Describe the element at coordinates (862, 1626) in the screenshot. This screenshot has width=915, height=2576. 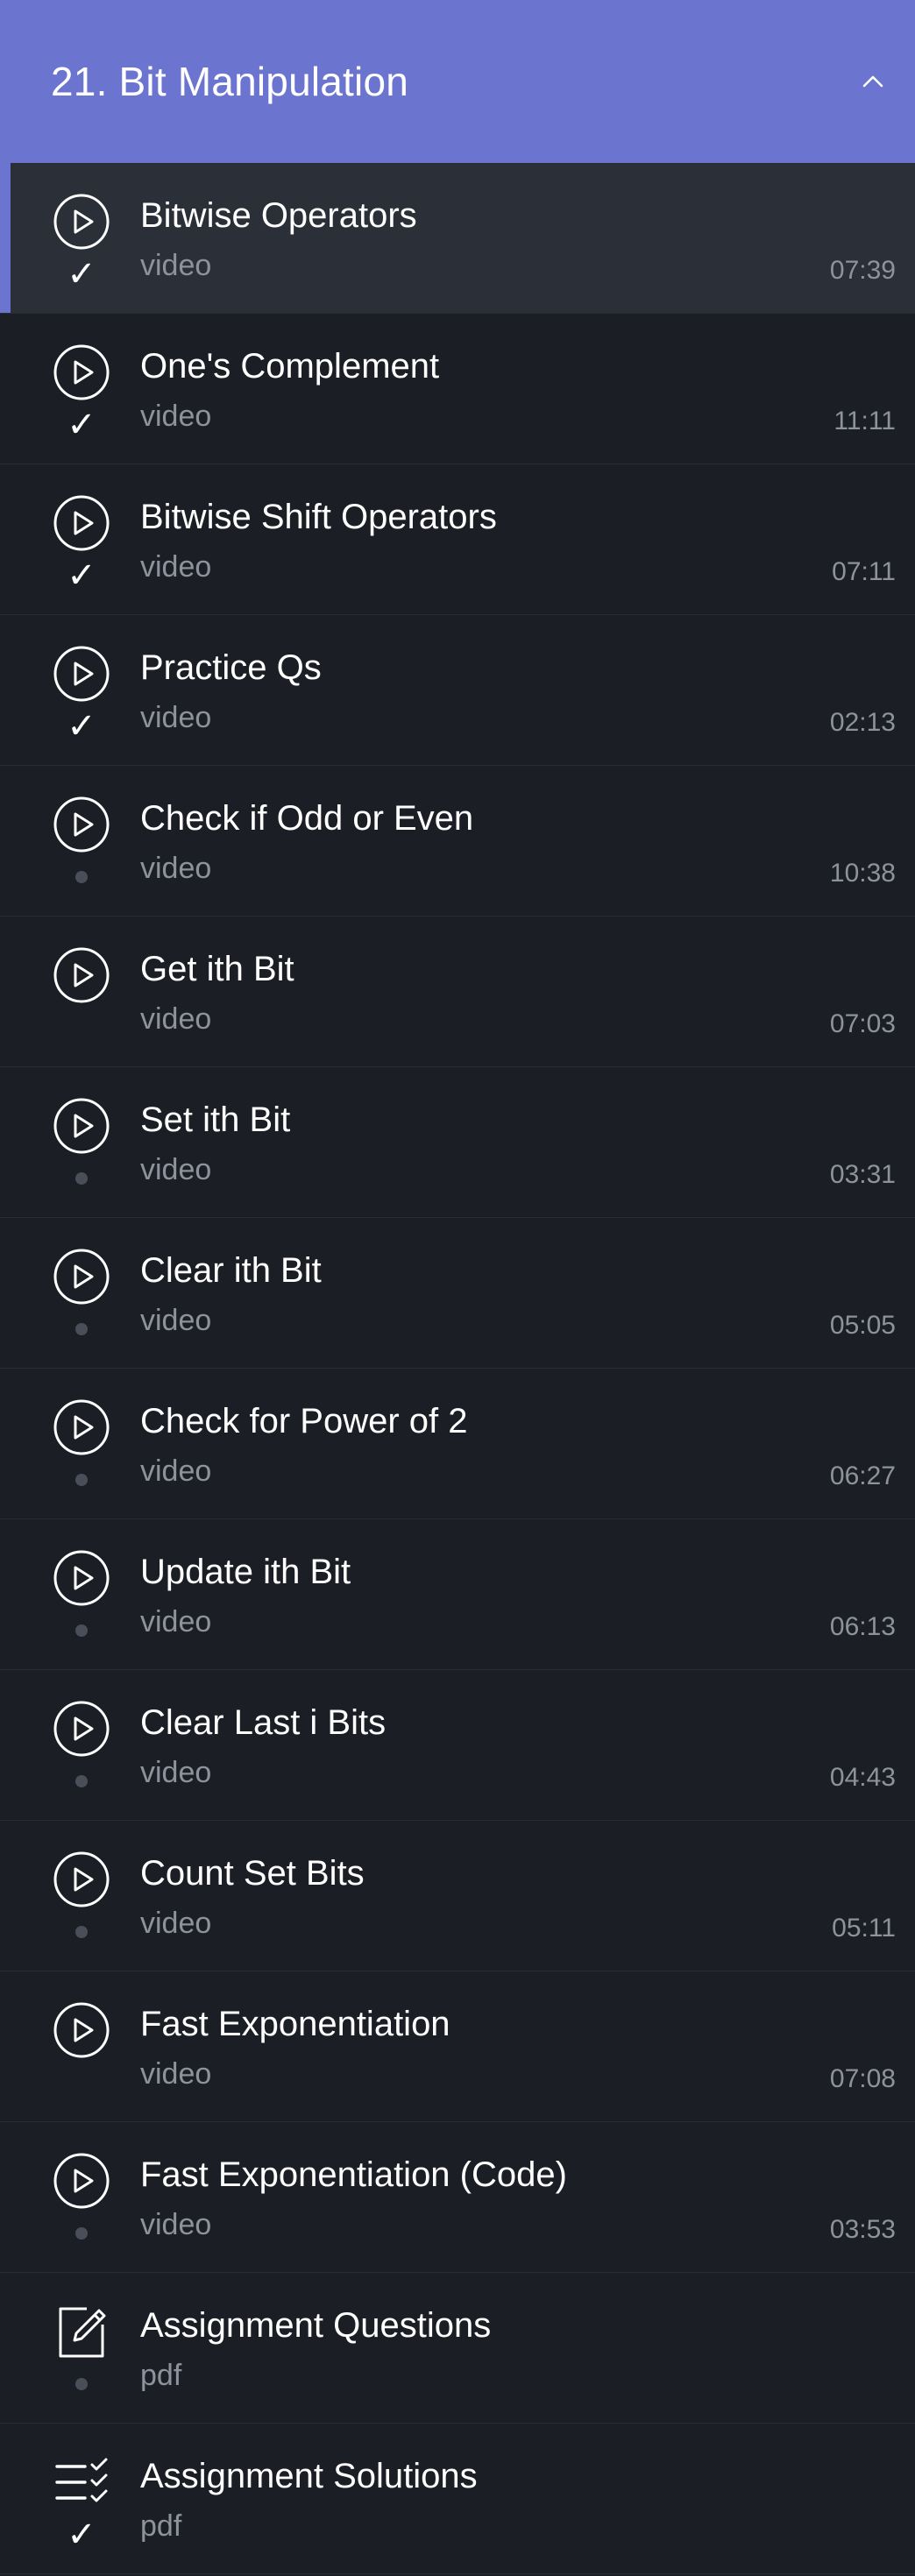
I see `lesson-duration: 06:13` at that location.